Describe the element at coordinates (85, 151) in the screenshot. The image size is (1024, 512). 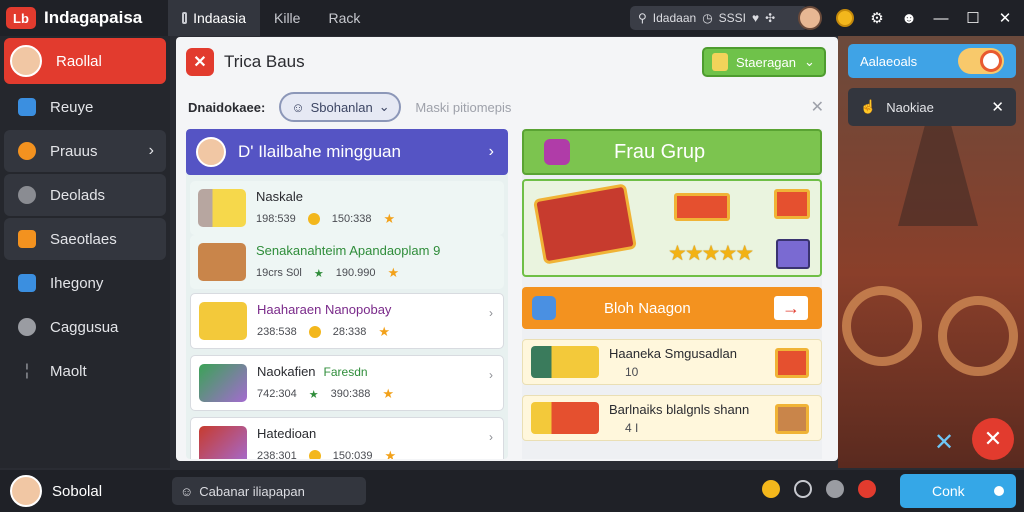
I see `sidebar-item-prauus: Prauus ›` at that location.